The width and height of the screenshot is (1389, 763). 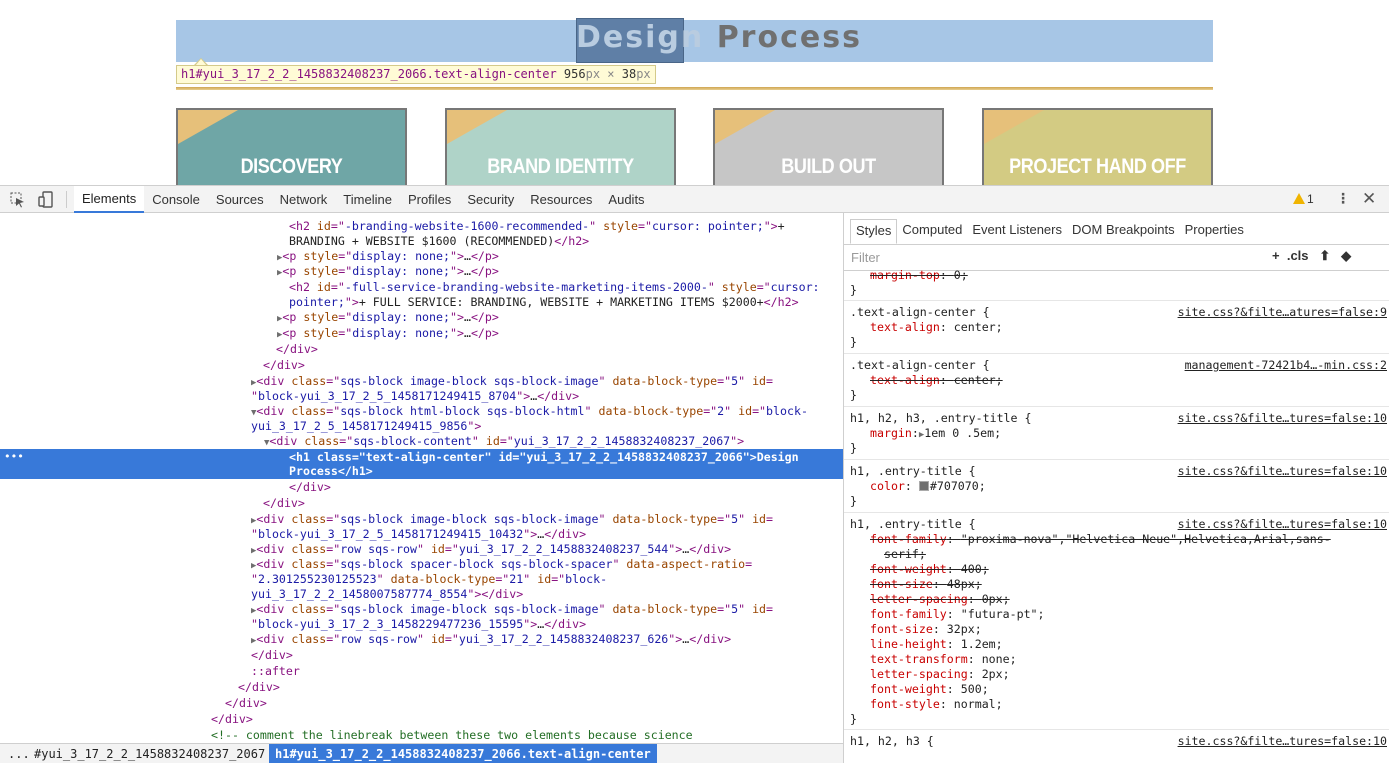 I want to click on tab-event-listeners: Event Listeners, so click(x=1017, y=231).